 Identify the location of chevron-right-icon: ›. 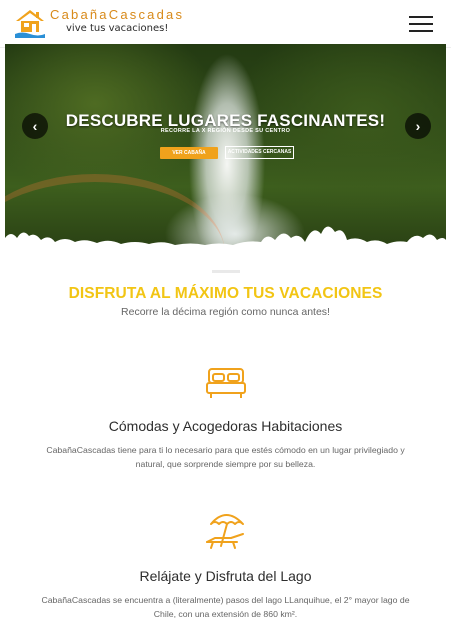
(418, 126).